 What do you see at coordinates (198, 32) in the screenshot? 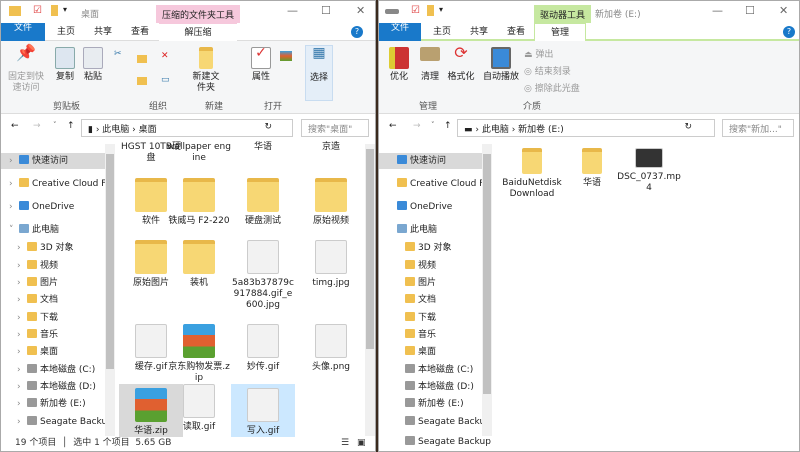
I see `tab-extract: 解压缩` at bounding box center [198, 32].